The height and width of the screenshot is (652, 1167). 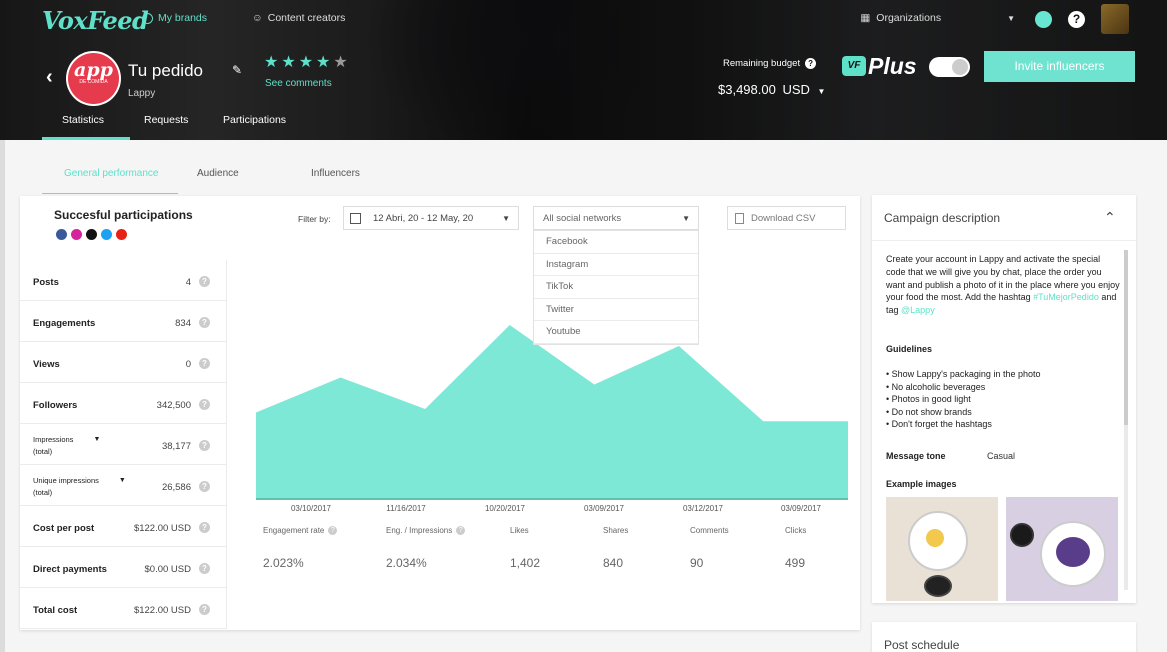 What do you see at coordinates (93, 78) in the screenshot?
I see `brand-logo: app DE COMIDA` at bounding box center [93, 78].